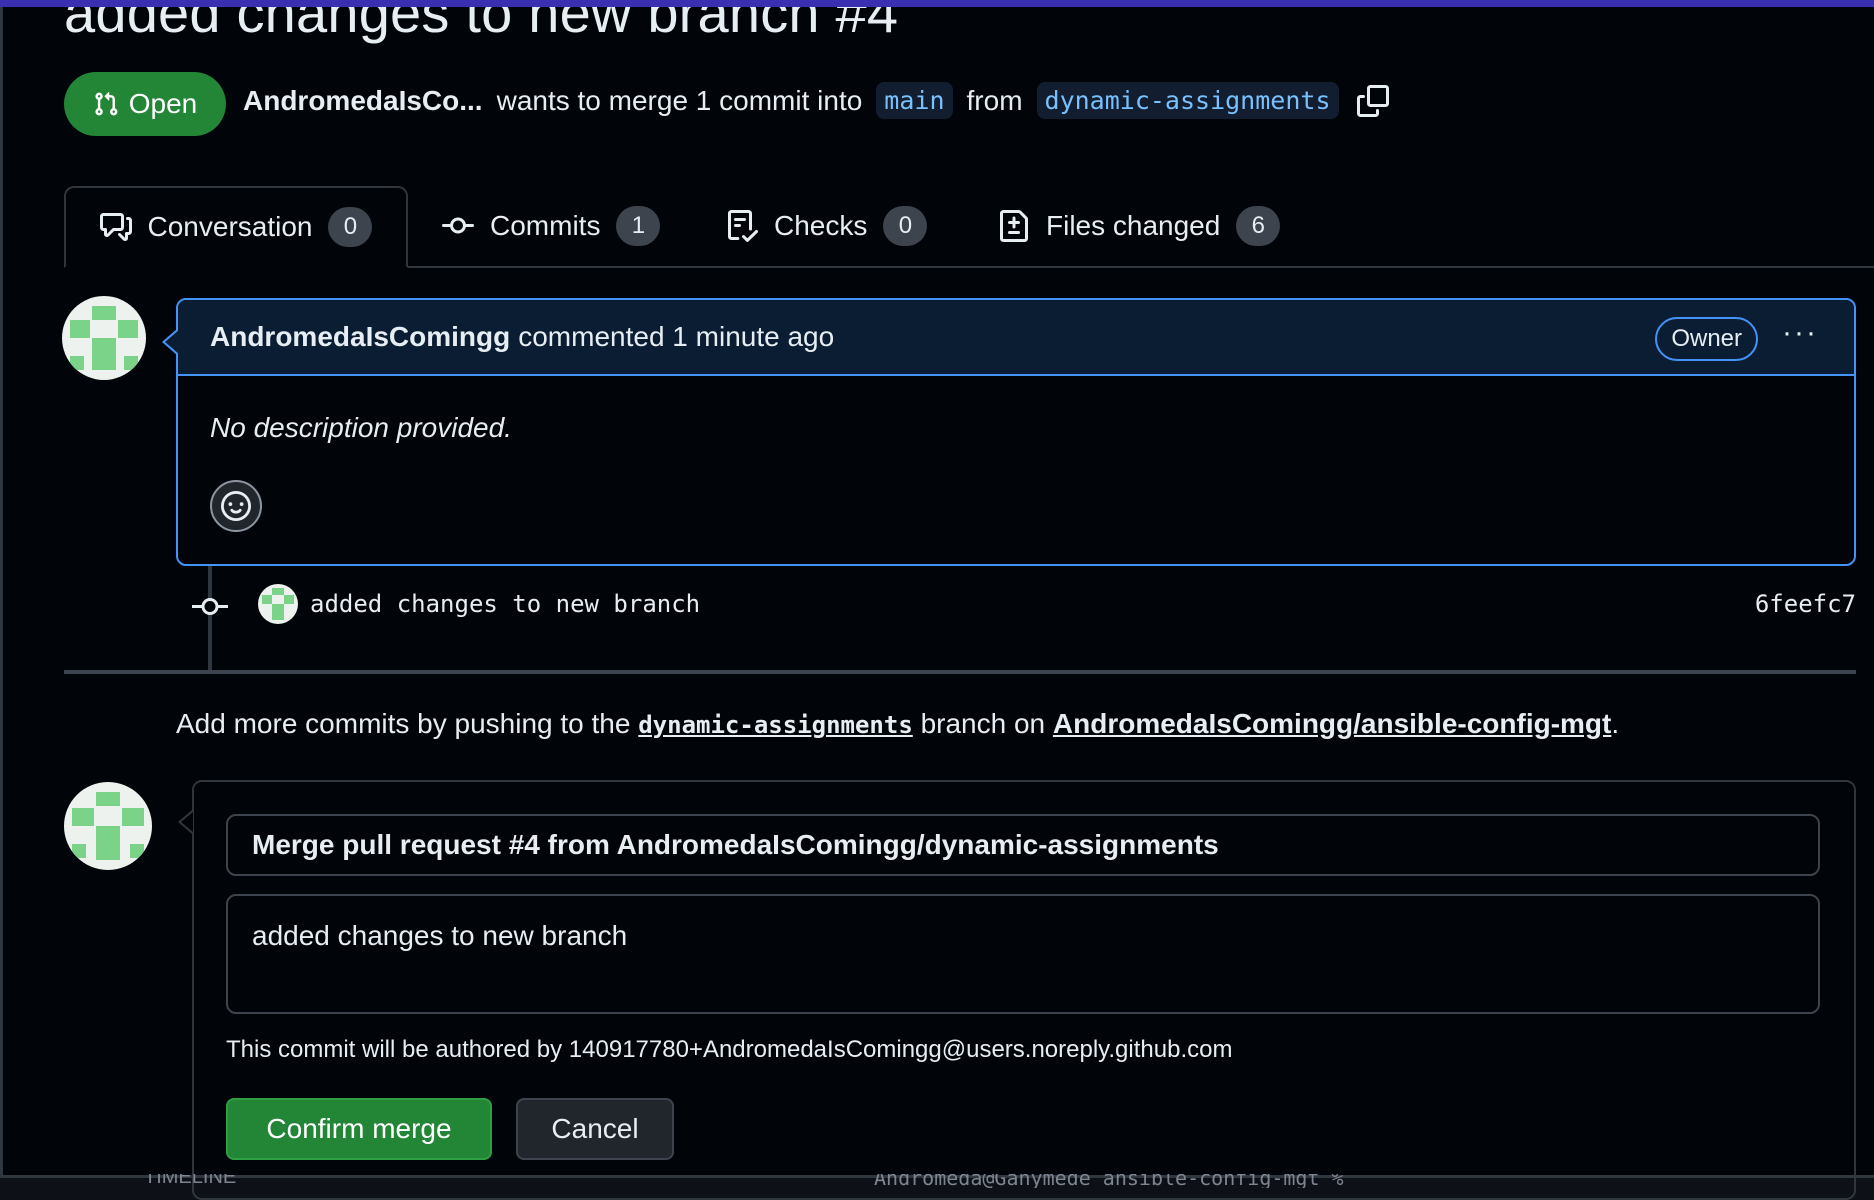 This screenshot has height=1200, width=1874. Describe the element at coordinates (187, 822) in the screenshot. I see `merge-pointer-inner` at that location.